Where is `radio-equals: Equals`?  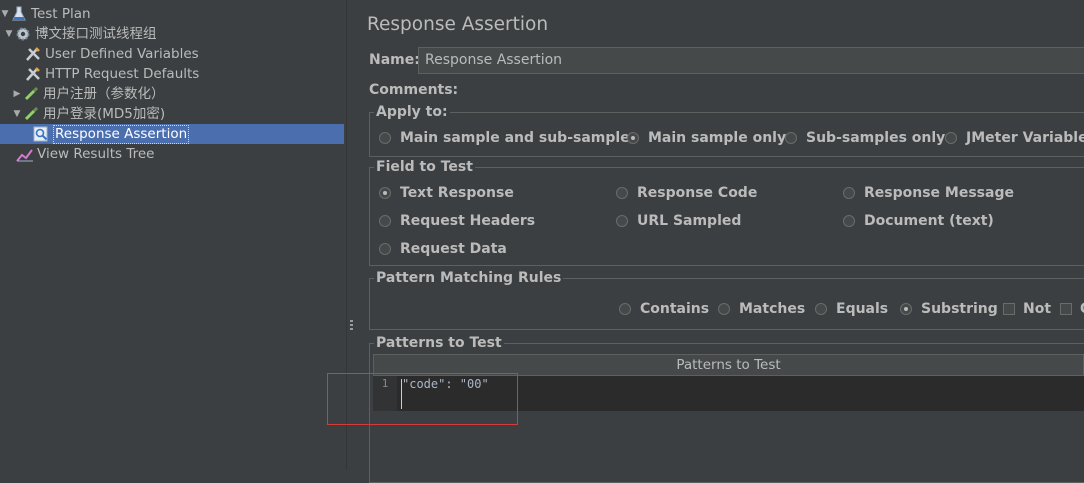 radio-equals: Equals is located at coordinates (851, 309).